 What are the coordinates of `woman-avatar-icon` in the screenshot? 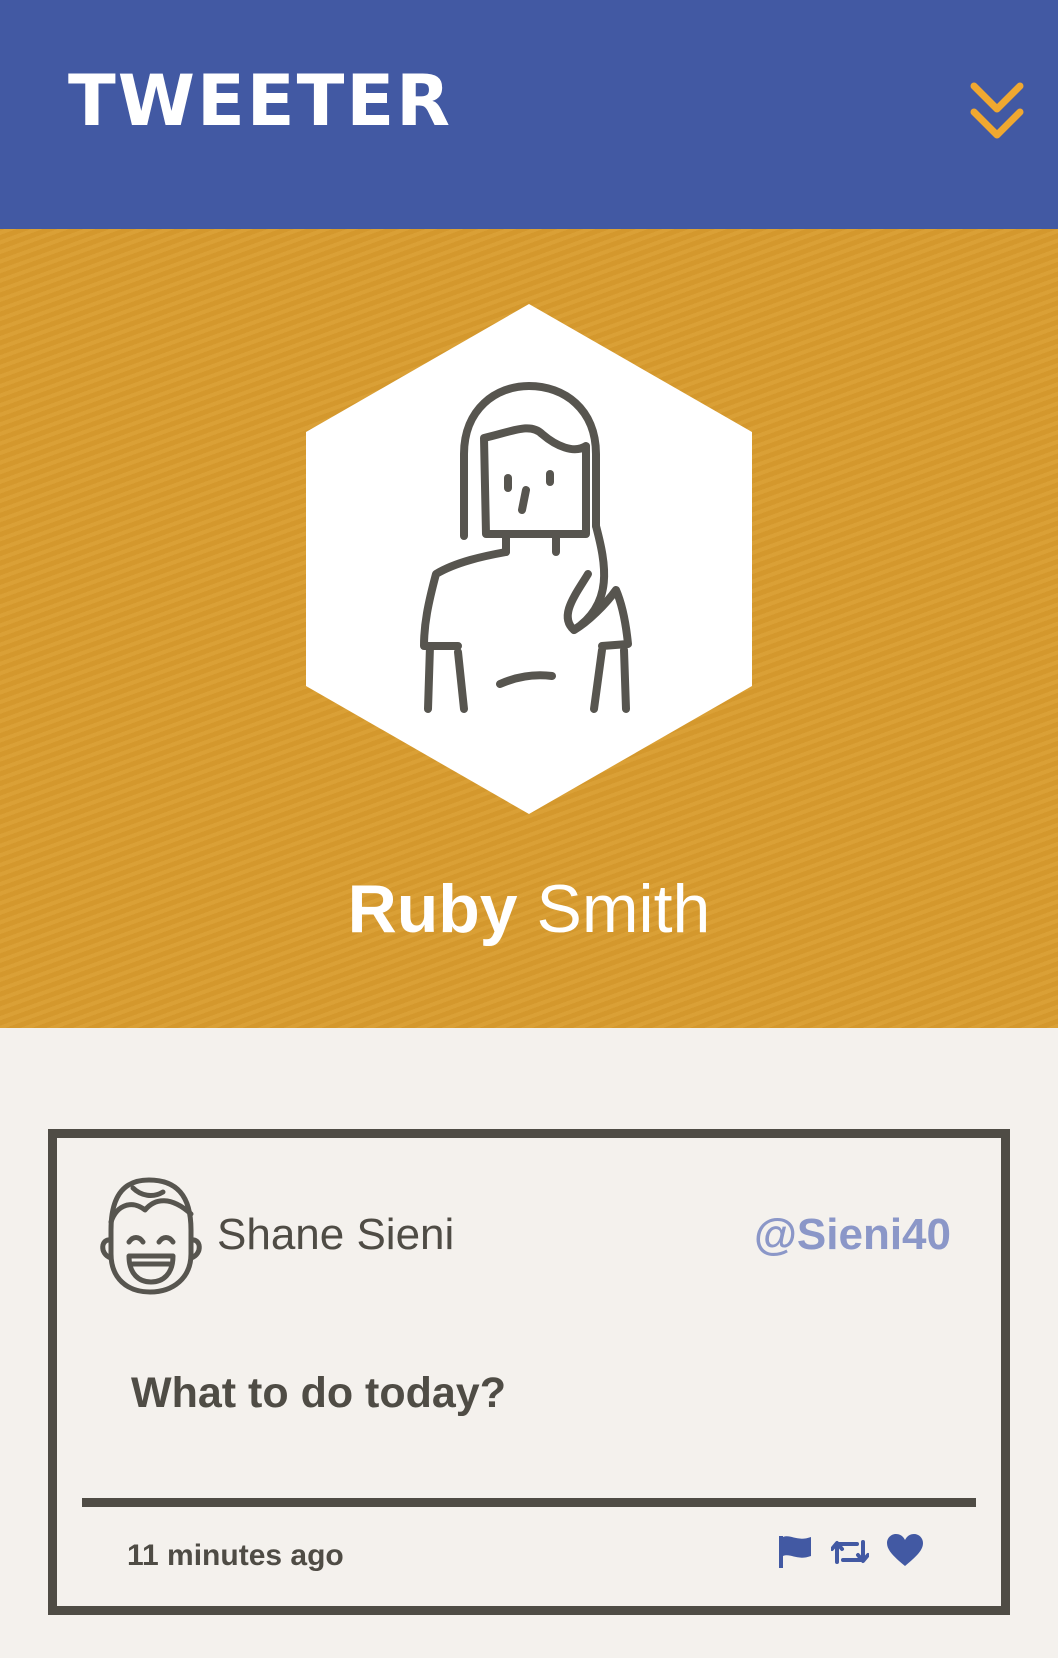 It's located at (529, 559).